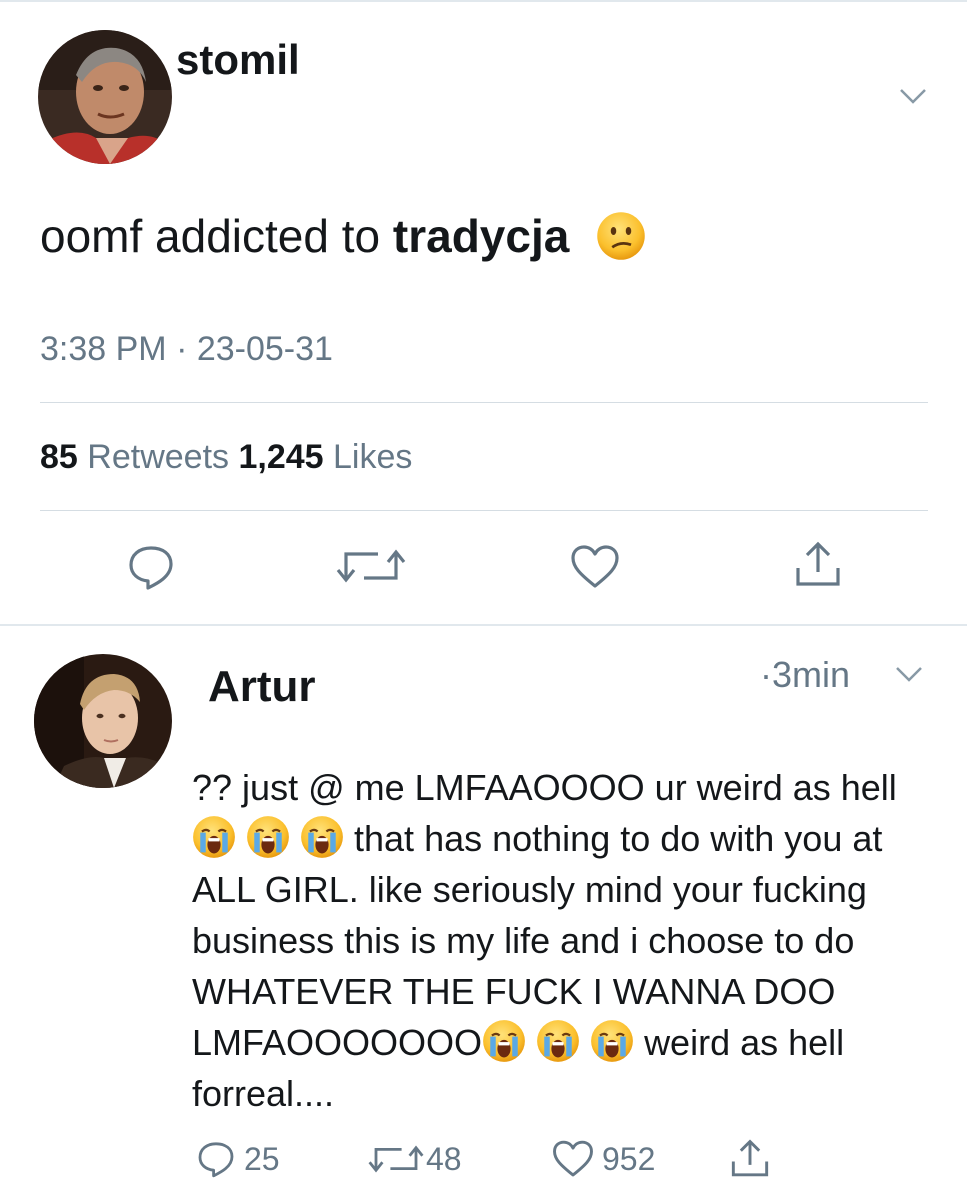 Image resolution: width=967 pixels, height=1200 pixels. What do you see at coordinates (481, 236) in the screenshot?
I see `tweet-text-bold: tradycja` at bounding box center [481, 236].